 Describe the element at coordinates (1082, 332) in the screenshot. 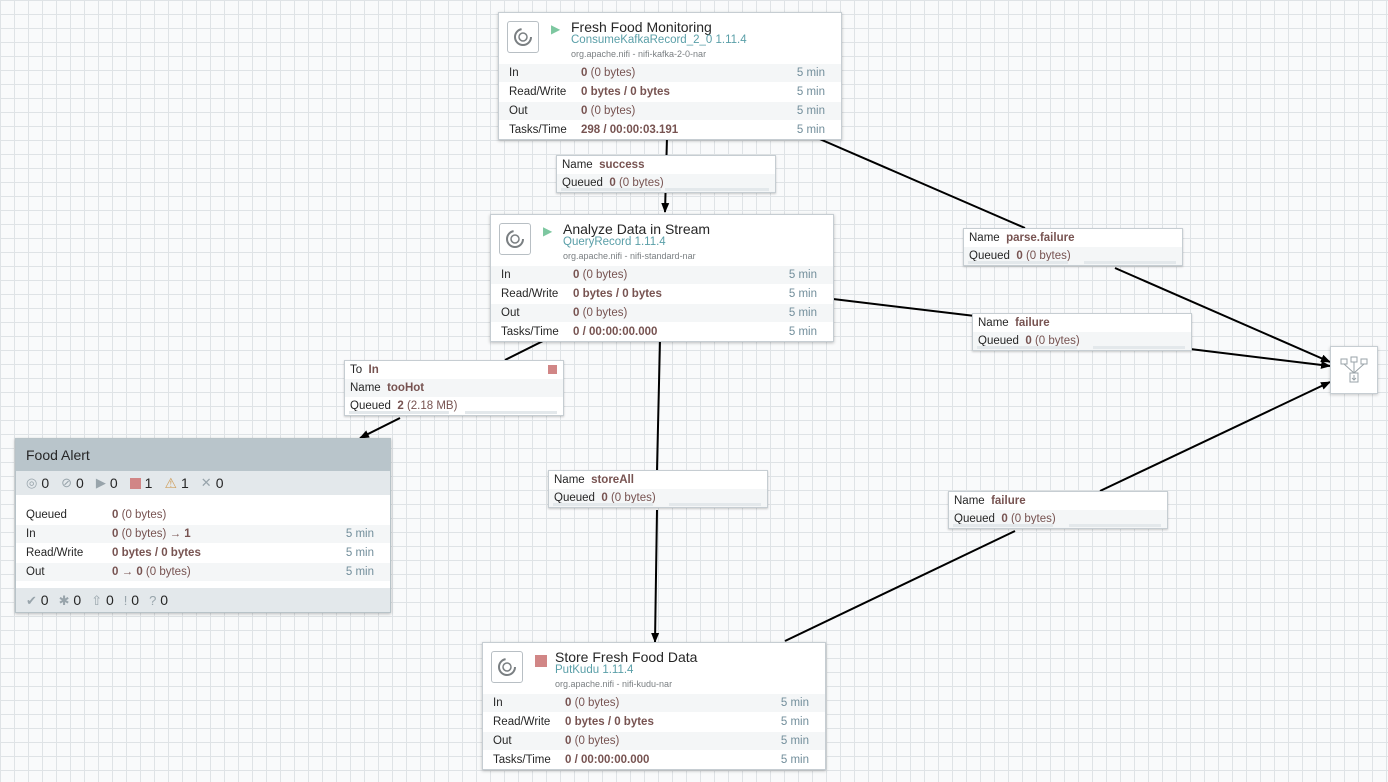

I see `connection-failure-1: Name failure Queued 0 (0 bytes)` at that location.